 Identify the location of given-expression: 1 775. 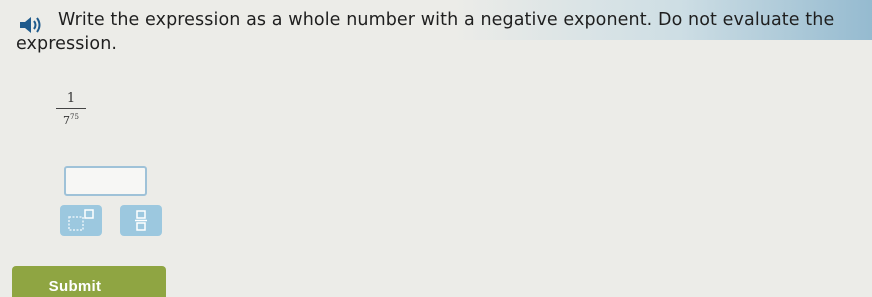
(71, 109).